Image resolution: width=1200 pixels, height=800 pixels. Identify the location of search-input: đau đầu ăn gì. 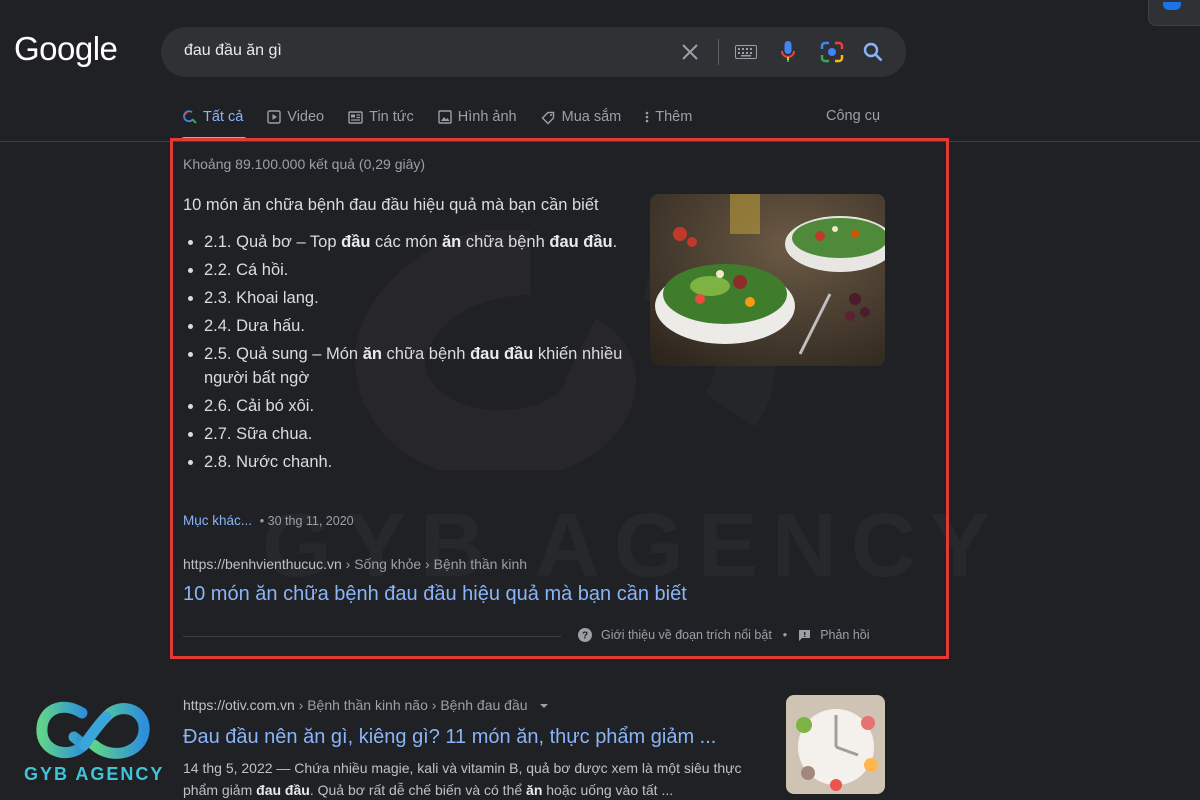
(233, 51).